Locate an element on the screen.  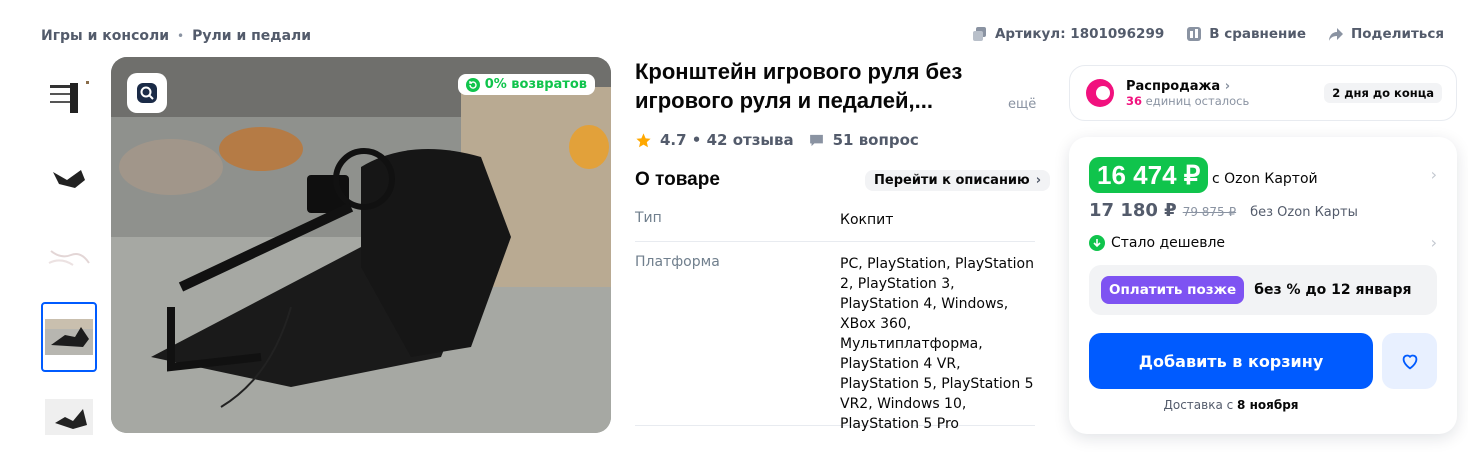
share-label: Поделиться is located at coordinates (1397, 34).